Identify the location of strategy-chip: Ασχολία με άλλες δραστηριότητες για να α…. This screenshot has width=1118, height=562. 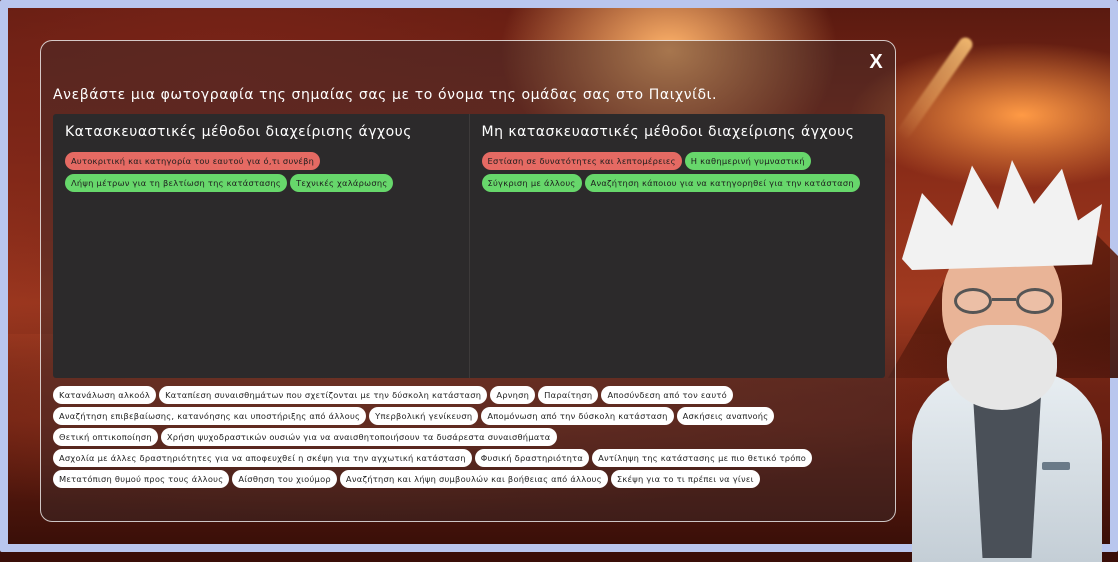
(262, 458).